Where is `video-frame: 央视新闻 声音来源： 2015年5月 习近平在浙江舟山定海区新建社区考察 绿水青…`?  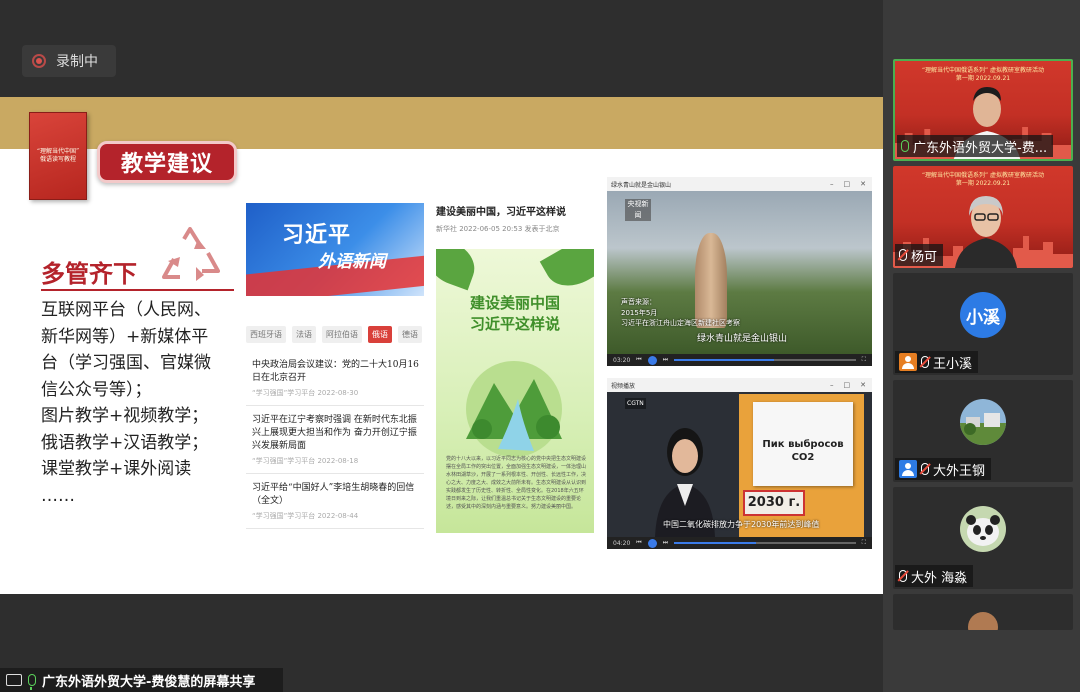
video-frame: 央视新闻 声音来源： 2015年5月 习近平在浙江舟山定海区新建社区考察 绿水青… is located at coordinates (739, 272).